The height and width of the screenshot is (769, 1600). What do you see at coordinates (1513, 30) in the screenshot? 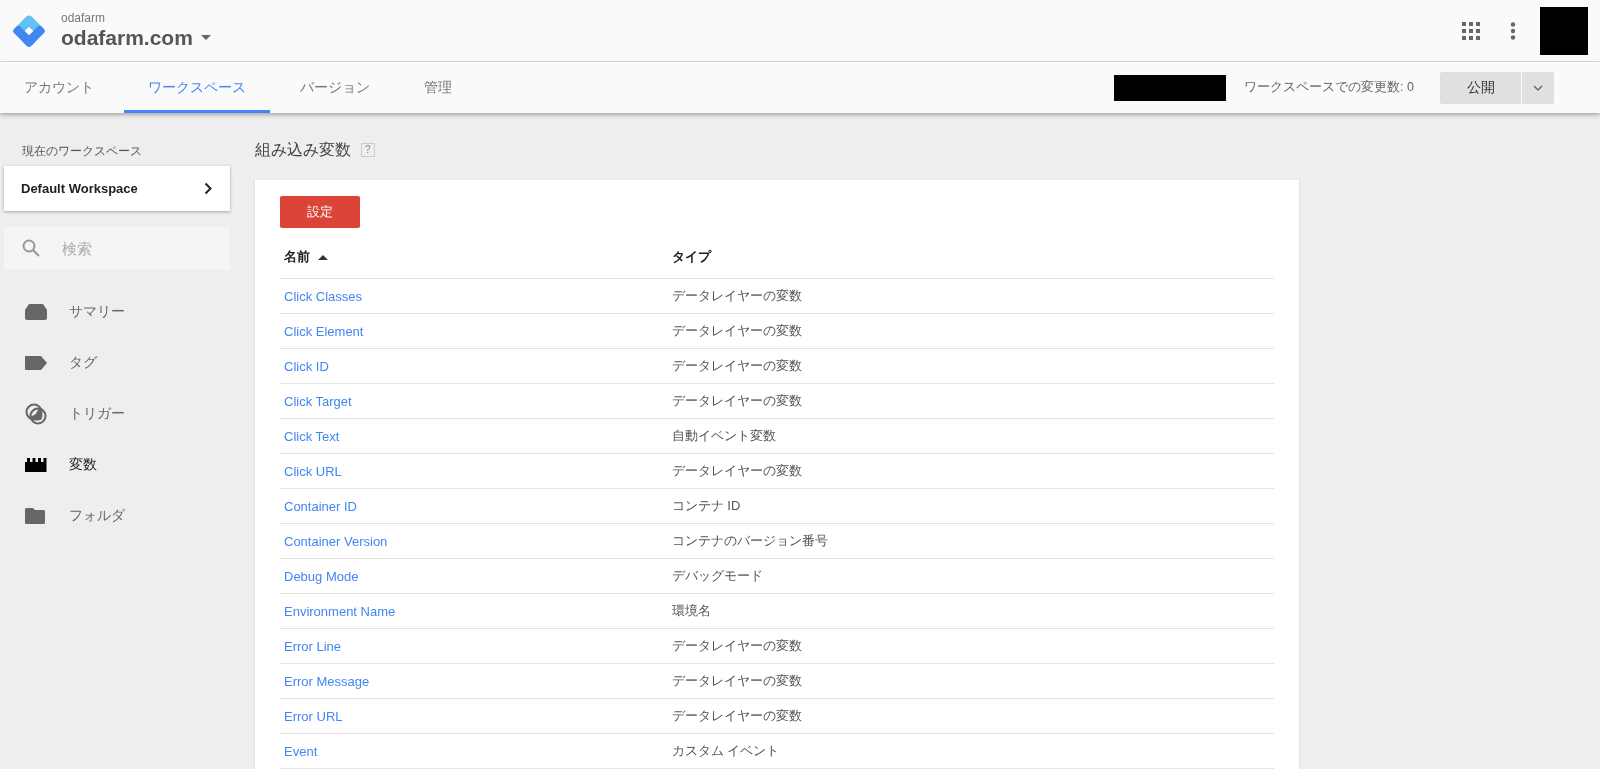
I see `more-vert-icon` at bounding box center [1513, 30].